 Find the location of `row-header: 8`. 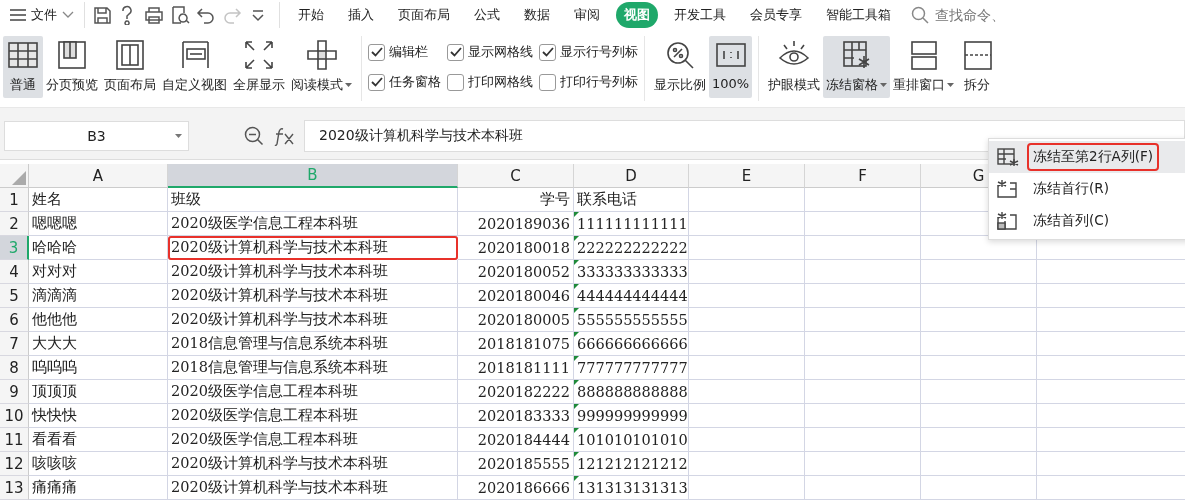

row-header: 8 is located at coordinates (14, 368).